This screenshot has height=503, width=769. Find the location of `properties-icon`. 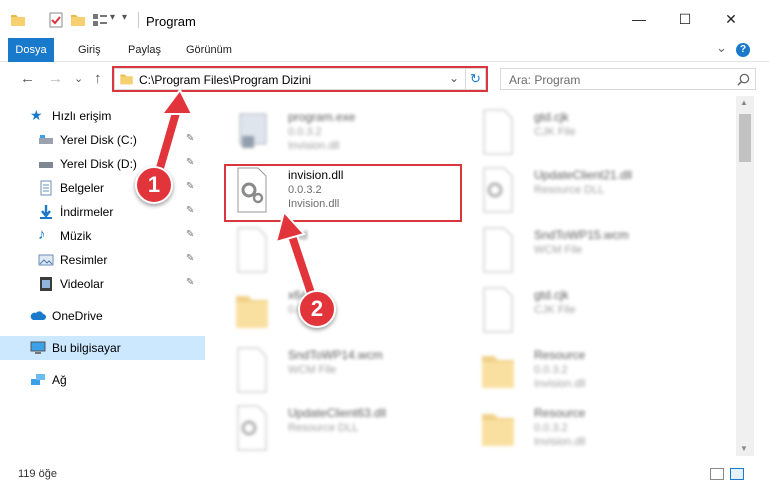

properties-icon is located at coordinates (56, 20).